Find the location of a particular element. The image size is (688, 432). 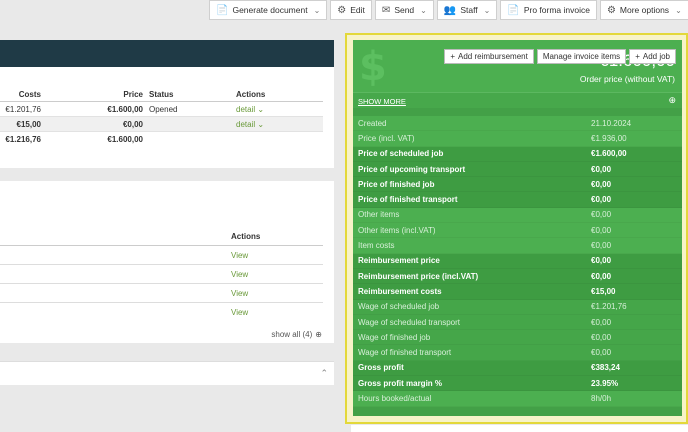

pro-forma-invoice-button: 📄 Pro forma invoice is located at coordinates (548, 10).